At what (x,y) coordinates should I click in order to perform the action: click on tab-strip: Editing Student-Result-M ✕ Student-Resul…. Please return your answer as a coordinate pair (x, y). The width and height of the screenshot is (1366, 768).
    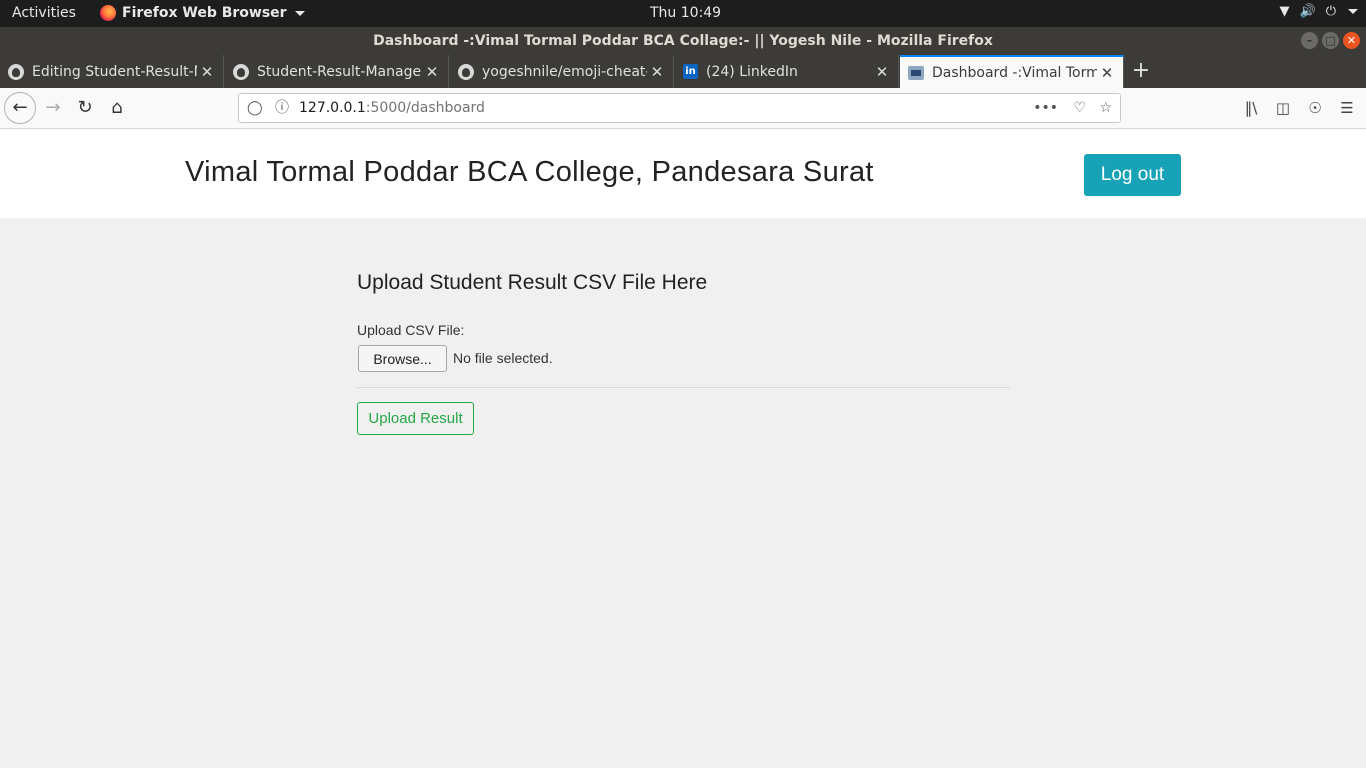
    Looking at the image, I should click on (683, 71).